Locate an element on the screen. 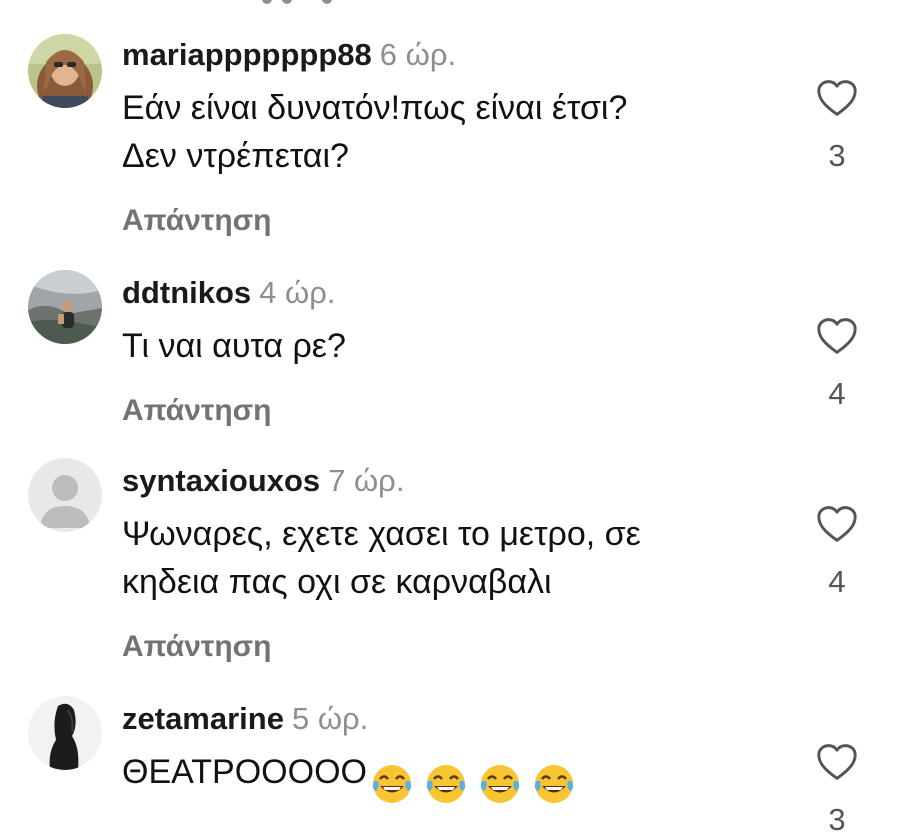  previous-content-remnant is located at coordinates (450, 4).